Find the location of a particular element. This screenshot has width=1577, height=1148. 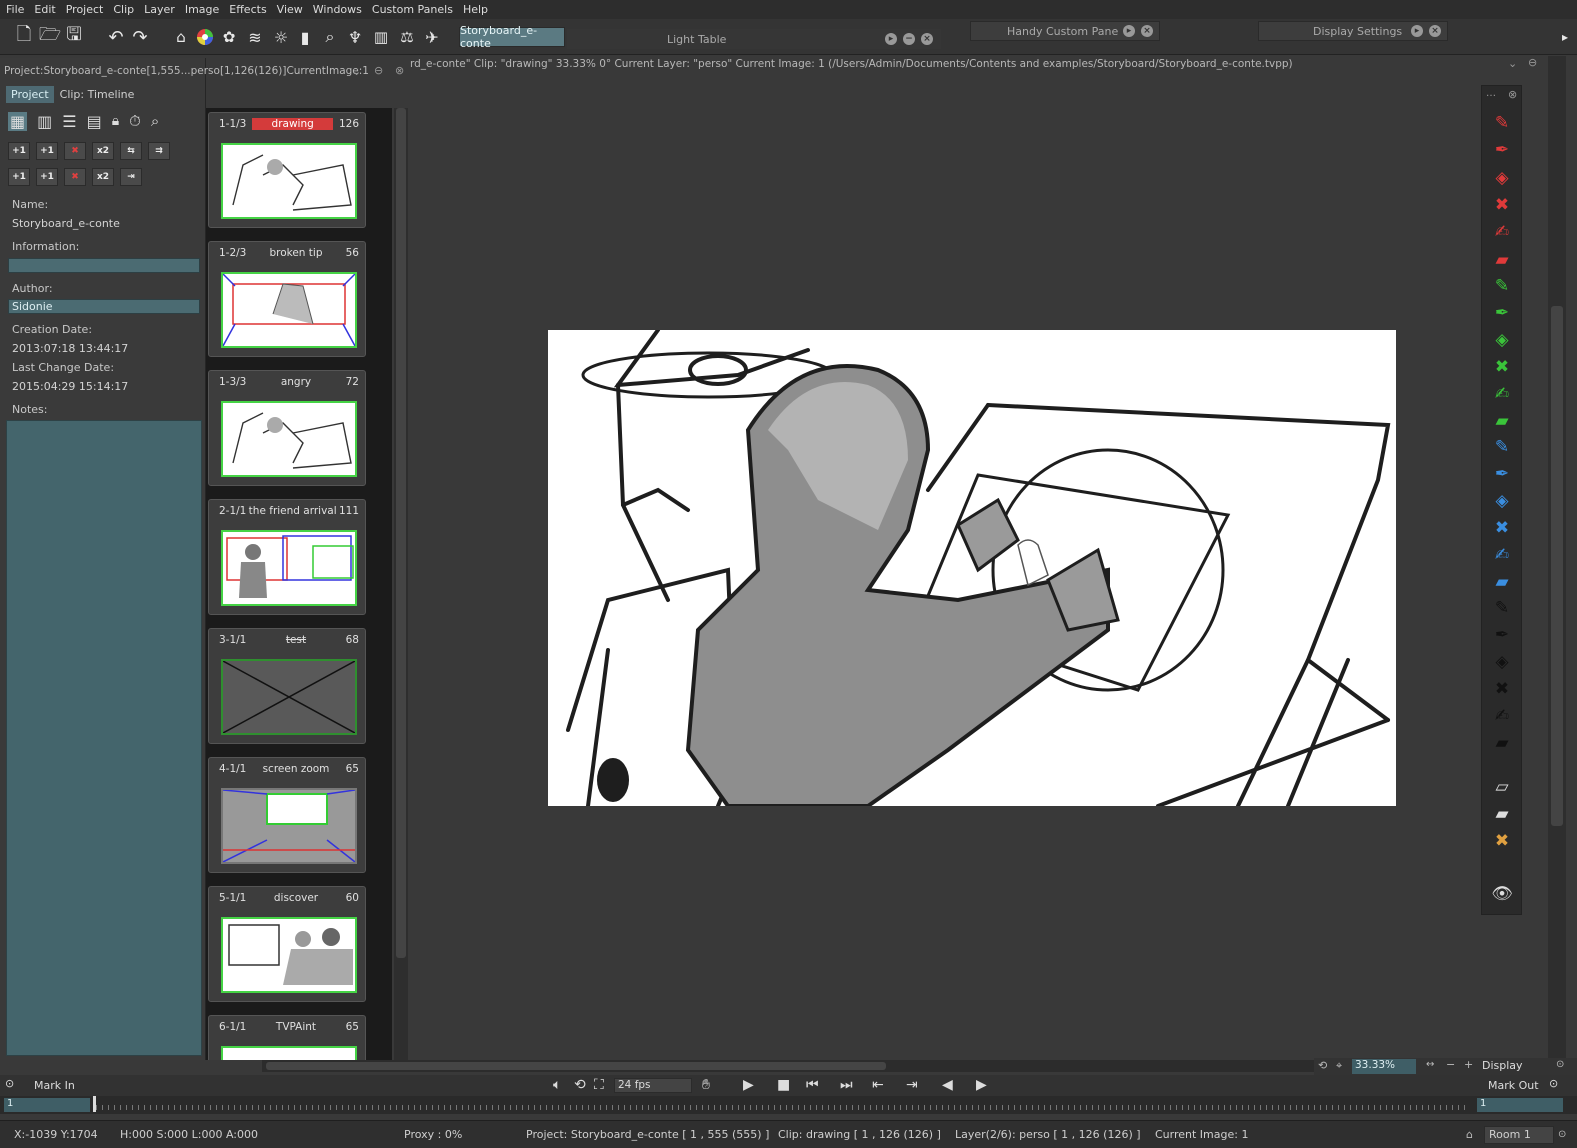

black-pencil-icon: ✎ is located at coordinates (1502, 608).